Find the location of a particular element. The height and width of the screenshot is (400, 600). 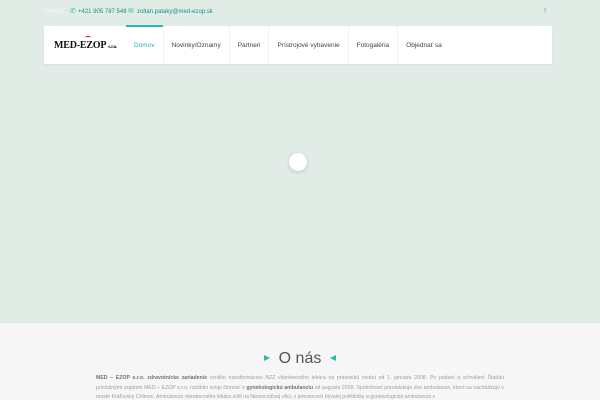

logo-name: MED-EZOP is located at coordinates (80, 45).